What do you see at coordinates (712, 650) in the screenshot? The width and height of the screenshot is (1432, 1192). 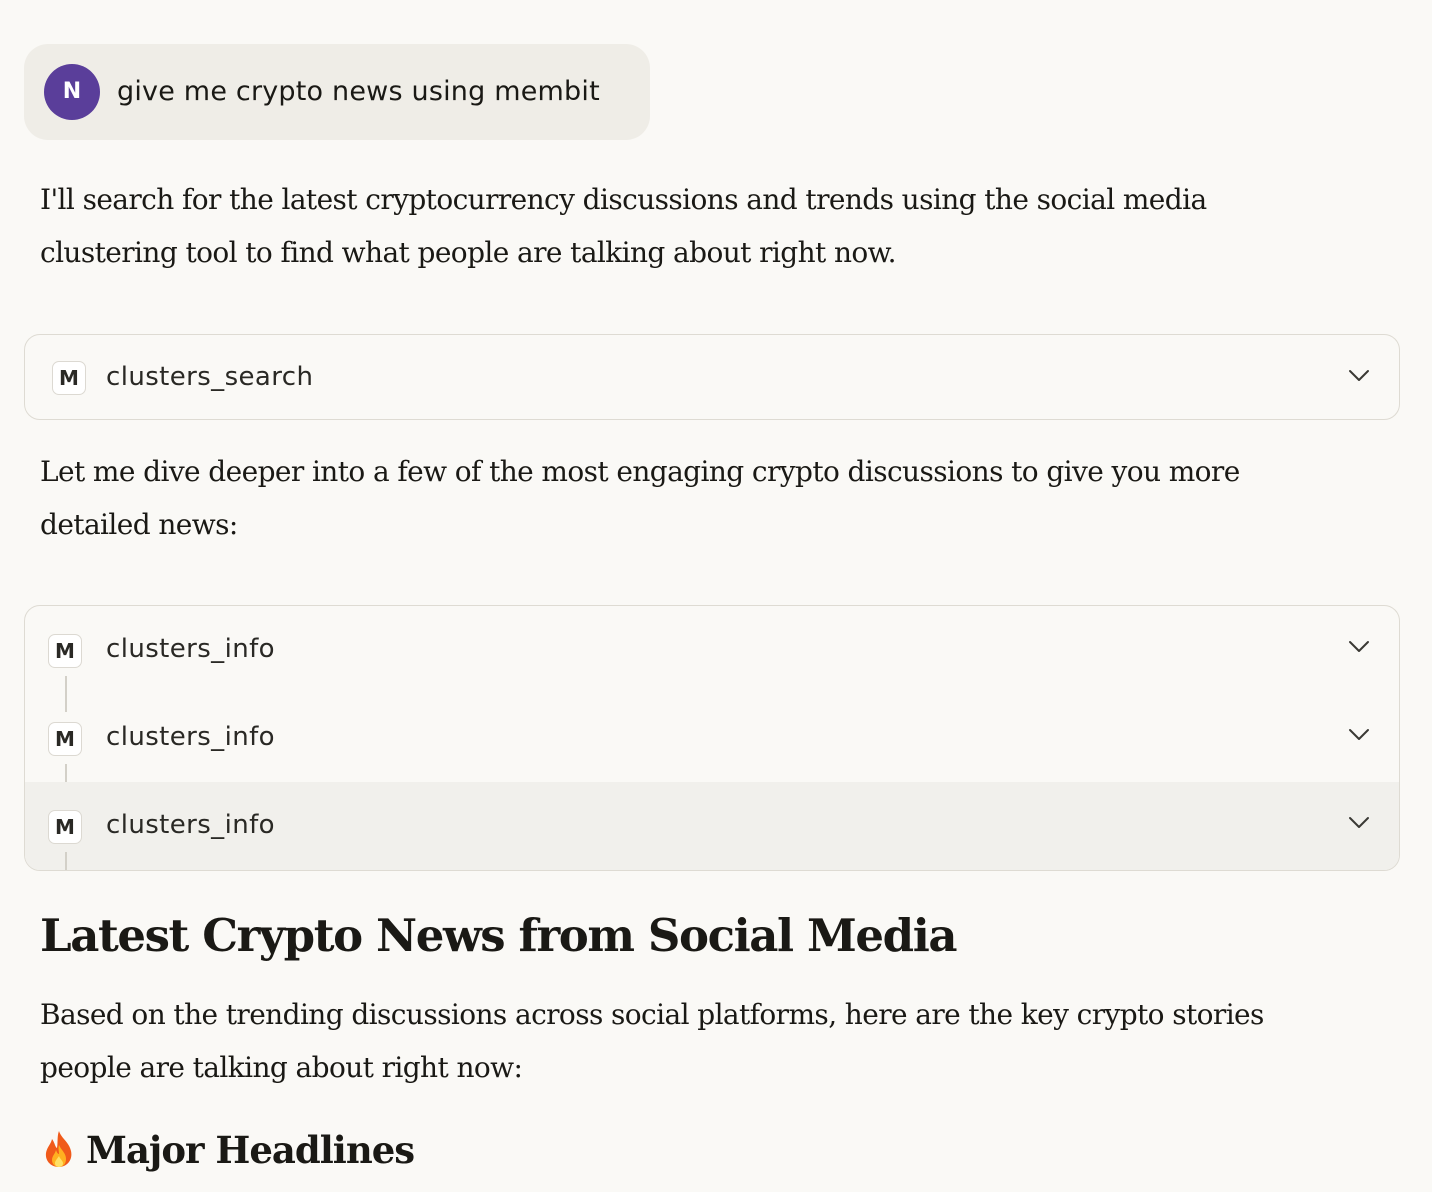 I see `tool-call-clusters-info-1: M clusters_info` at bounding box center [712, 650].